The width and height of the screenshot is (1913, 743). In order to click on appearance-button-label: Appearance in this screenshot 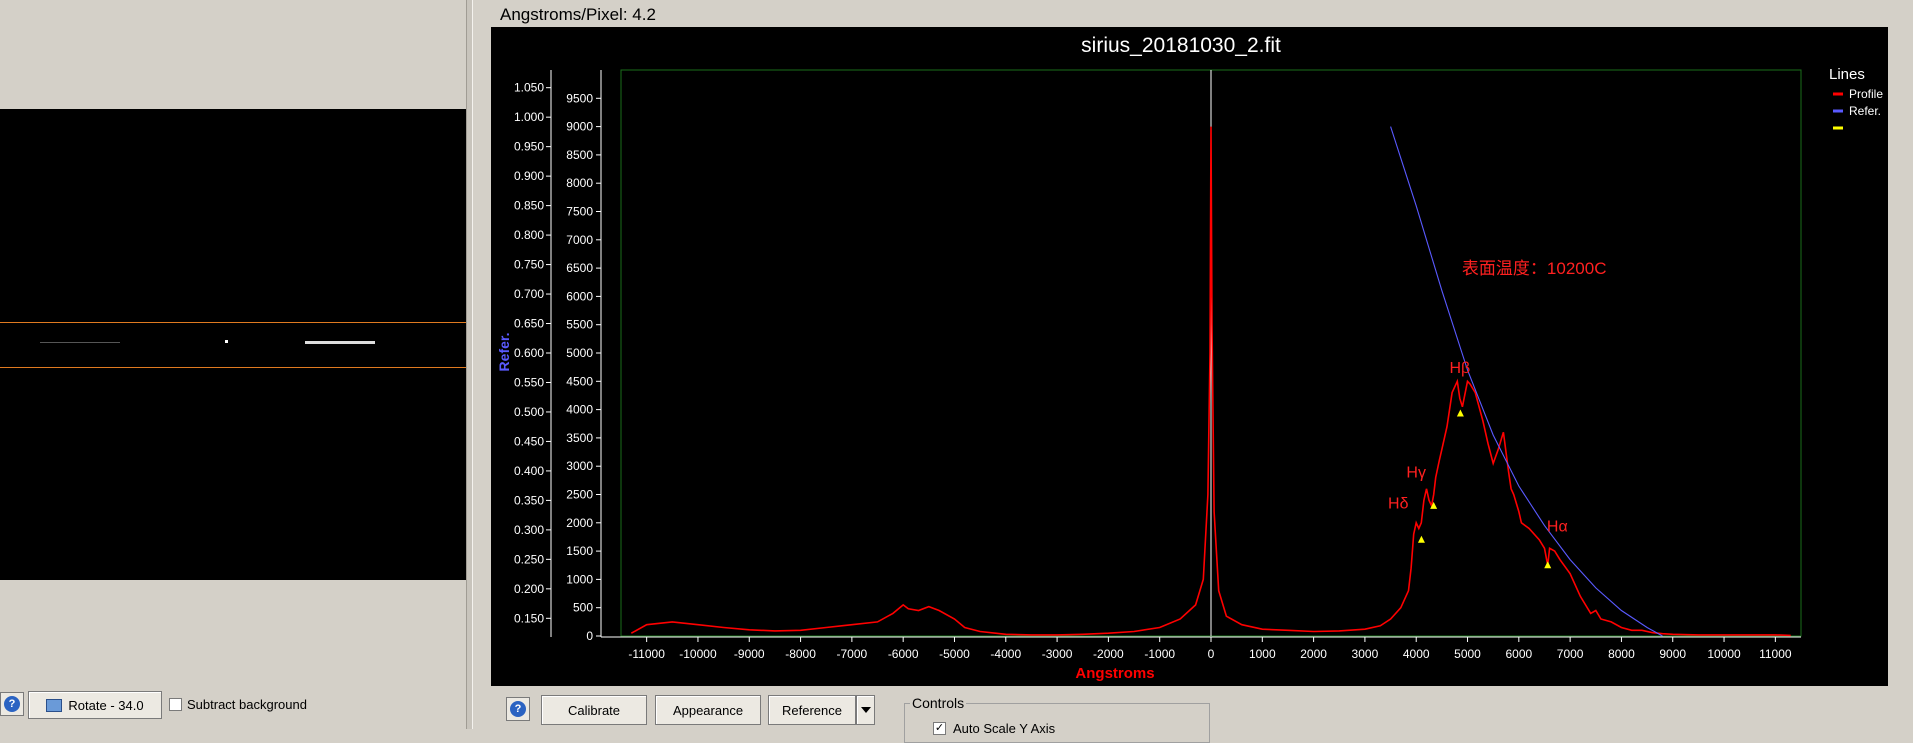, I will do `click(708, 710)`.